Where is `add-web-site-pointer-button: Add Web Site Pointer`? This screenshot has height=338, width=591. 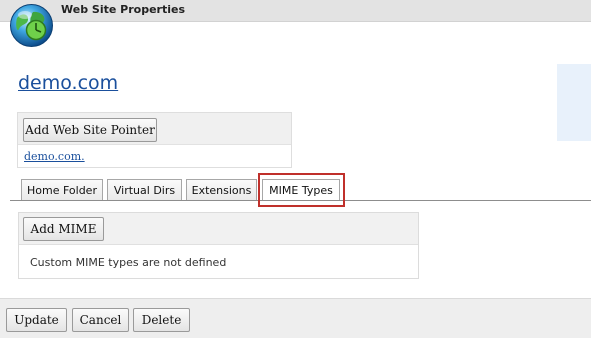
add-web-site-pointer-button: Add Web Site Pointer is located at coordinates (90, 130).